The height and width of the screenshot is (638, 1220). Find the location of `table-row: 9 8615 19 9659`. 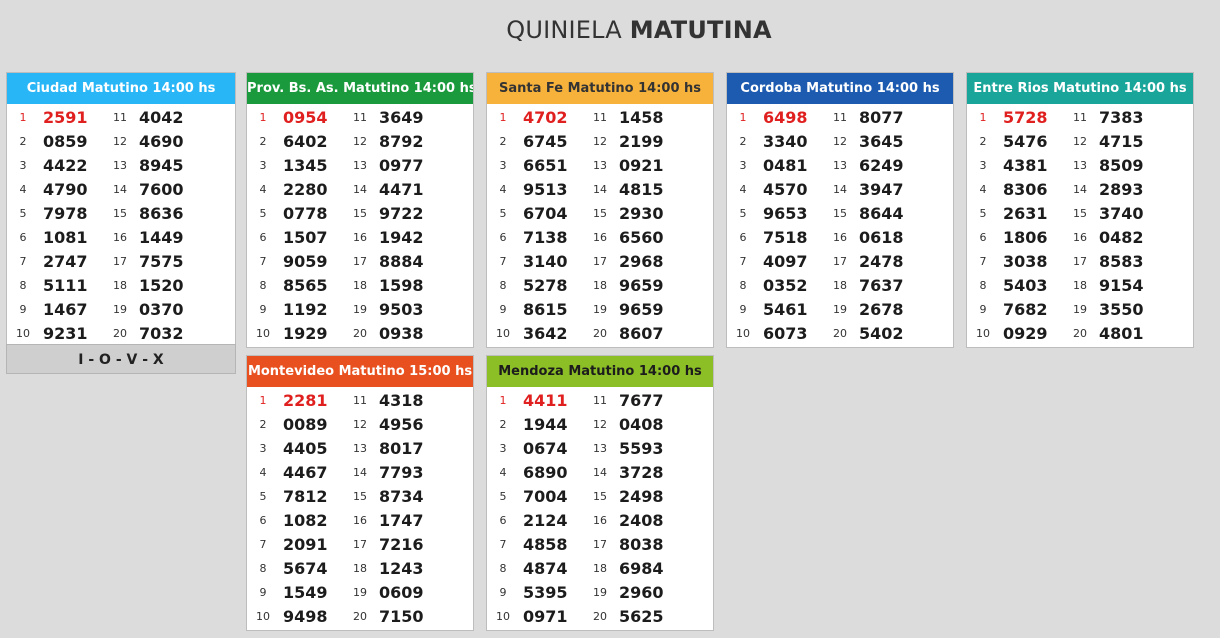

table-row: 9 8615 19 9659 is located at coordinates (600, 310).